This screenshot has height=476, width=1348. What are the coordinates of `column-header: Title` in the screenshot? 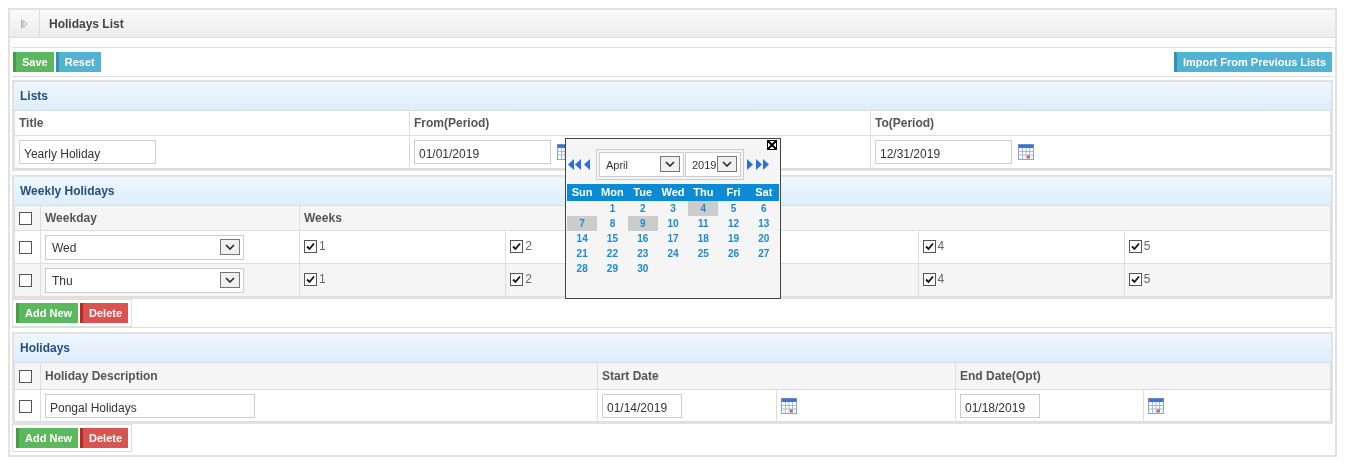 It's located at (31, 123).